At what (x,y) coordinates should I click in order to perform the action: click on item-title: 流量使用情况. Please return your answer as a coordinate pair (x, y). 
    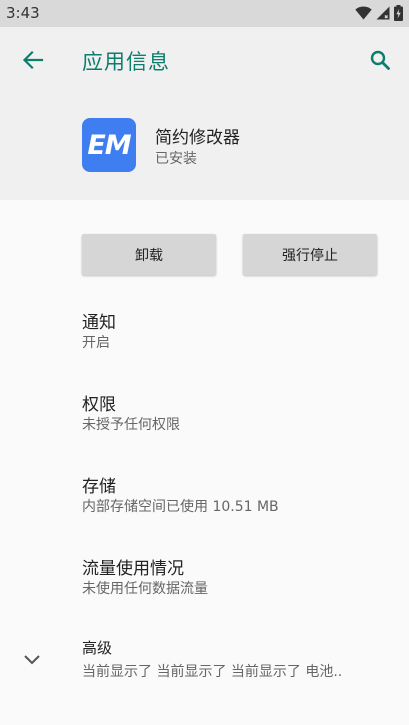
    Looking at the image, I should click on (133, 569).